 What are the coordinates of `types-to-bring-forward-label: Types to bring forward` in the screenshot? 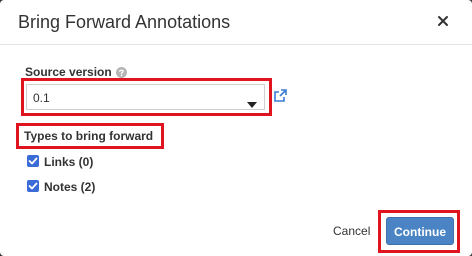 It's located at (89, 136).